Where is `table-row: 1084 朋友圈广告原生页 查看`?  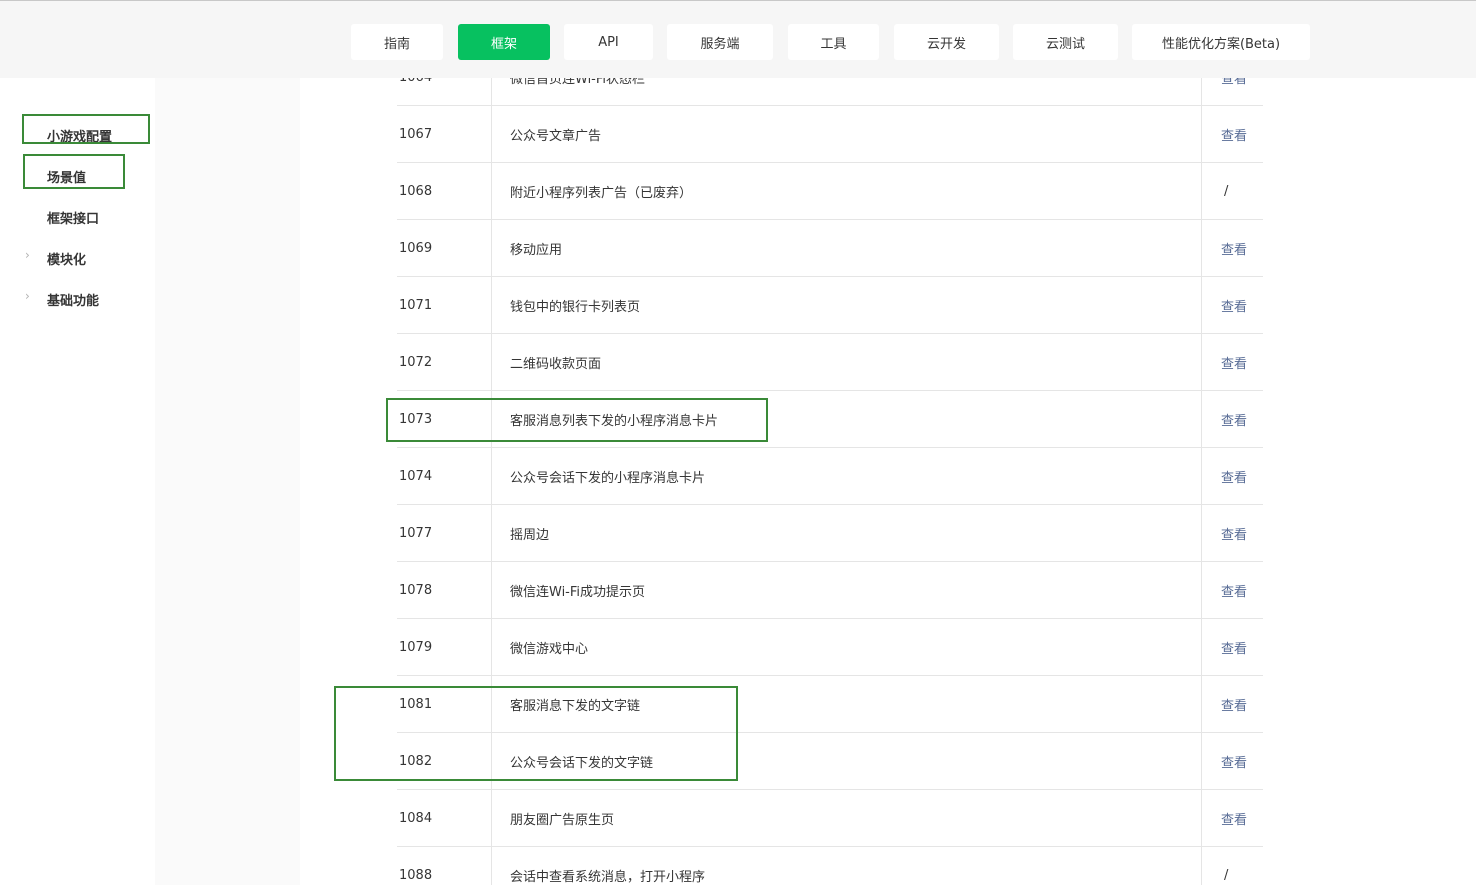
table-row: 1084 朋友圈广告原生页 查看 is located at coordinates (830, 818).